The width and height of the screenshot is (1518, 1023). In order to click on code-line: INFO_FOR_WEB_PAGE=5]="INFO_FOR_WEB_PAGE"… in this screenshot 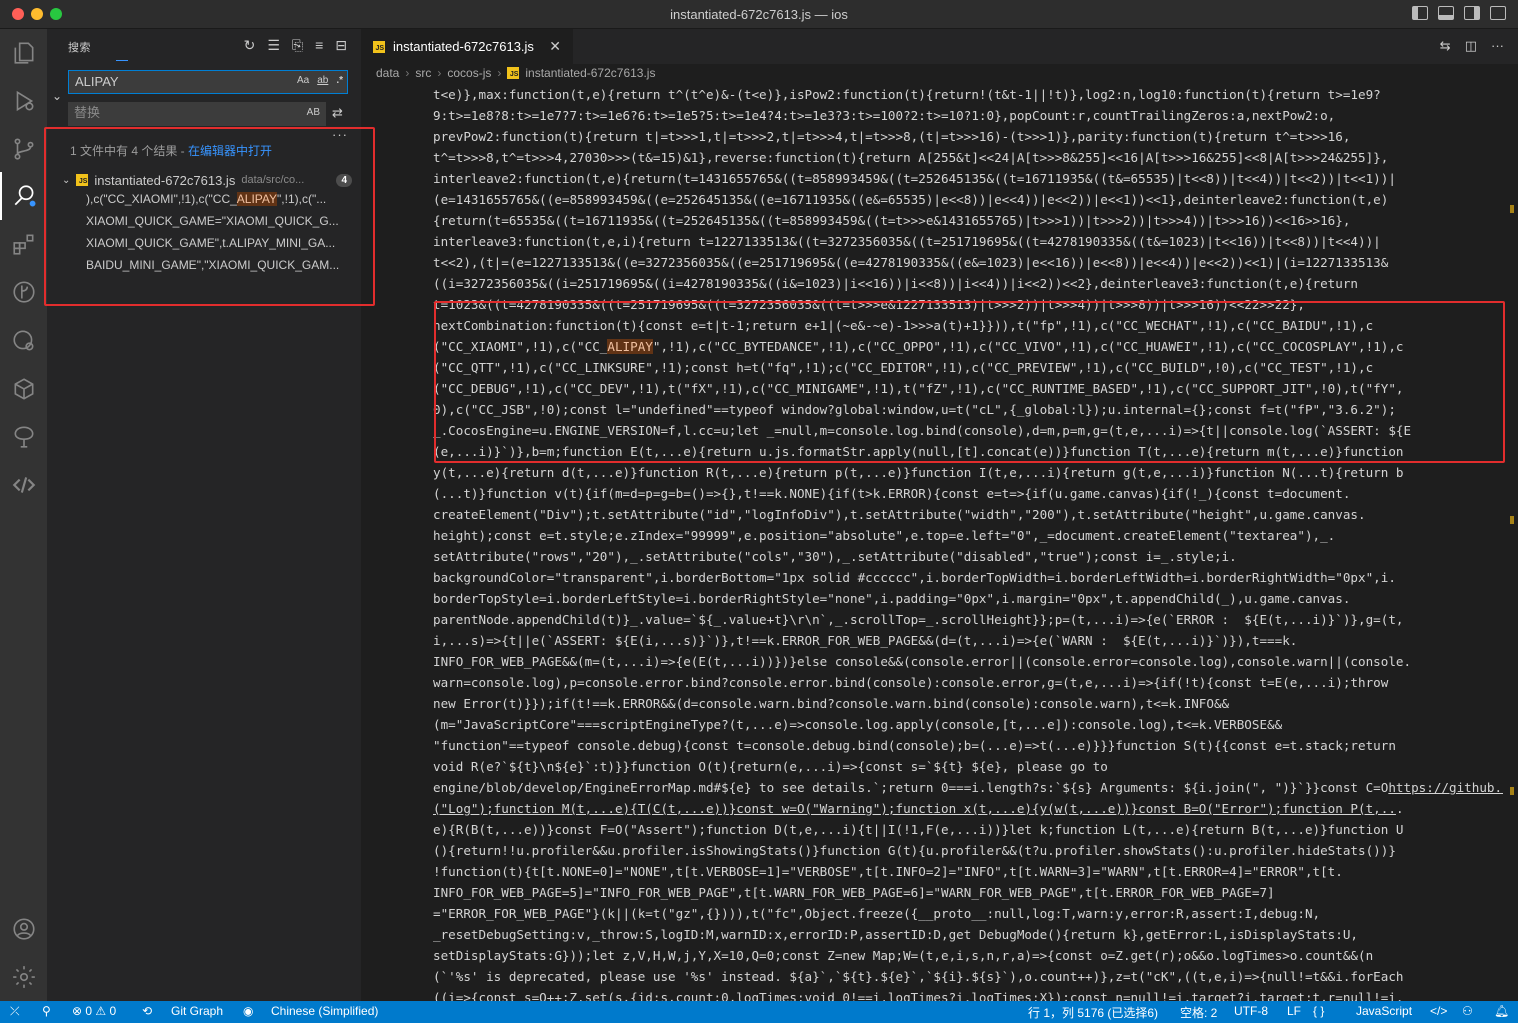, I will do `click(968, 892)`.